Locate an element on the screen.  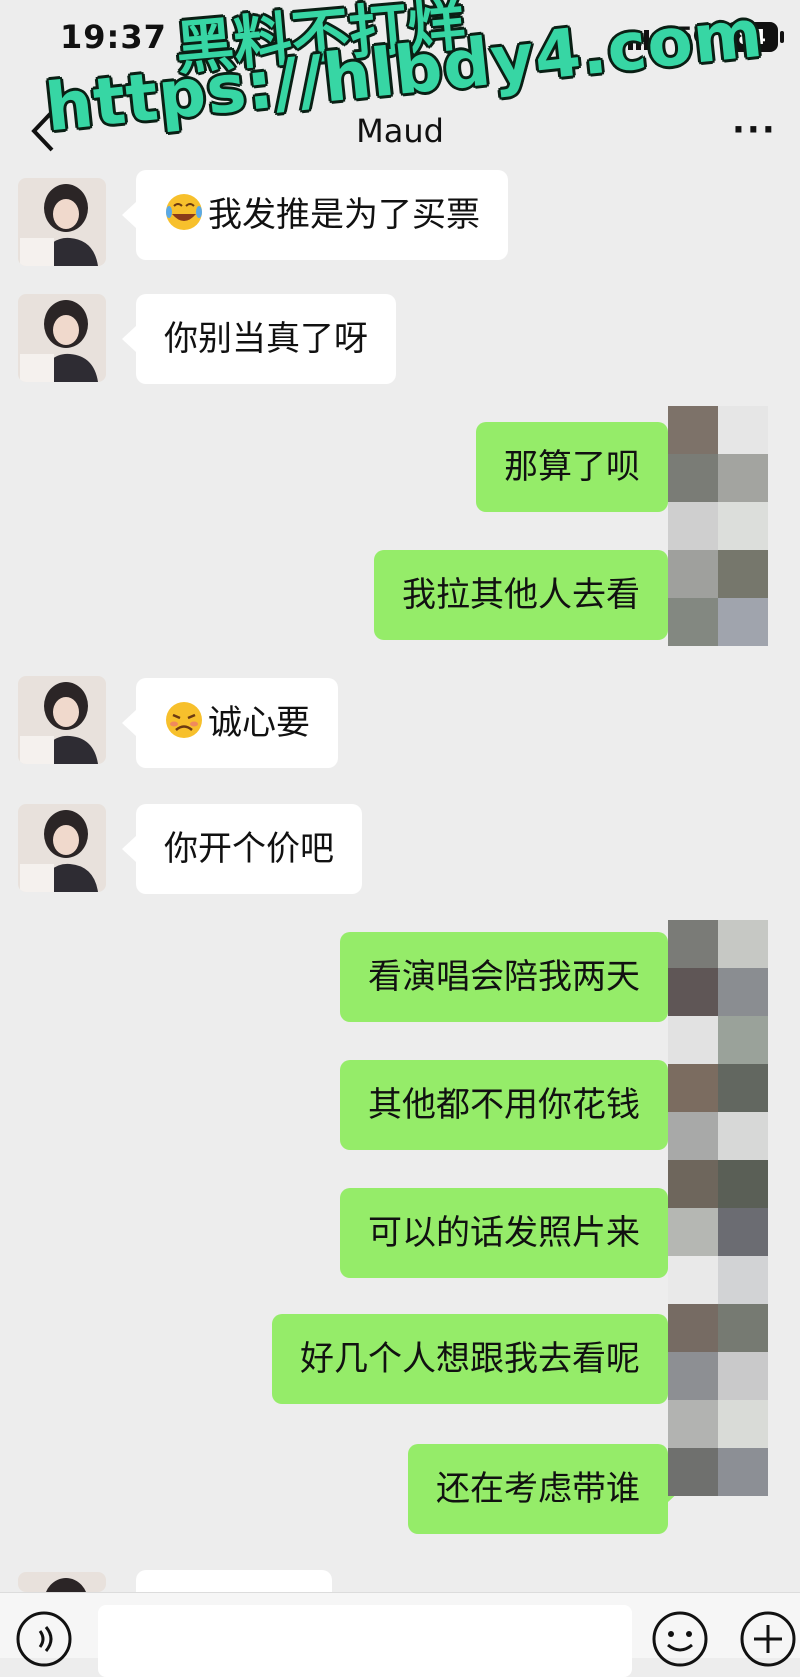
outgoing-message: 那算了呗 is located at coordinates (579, 467).